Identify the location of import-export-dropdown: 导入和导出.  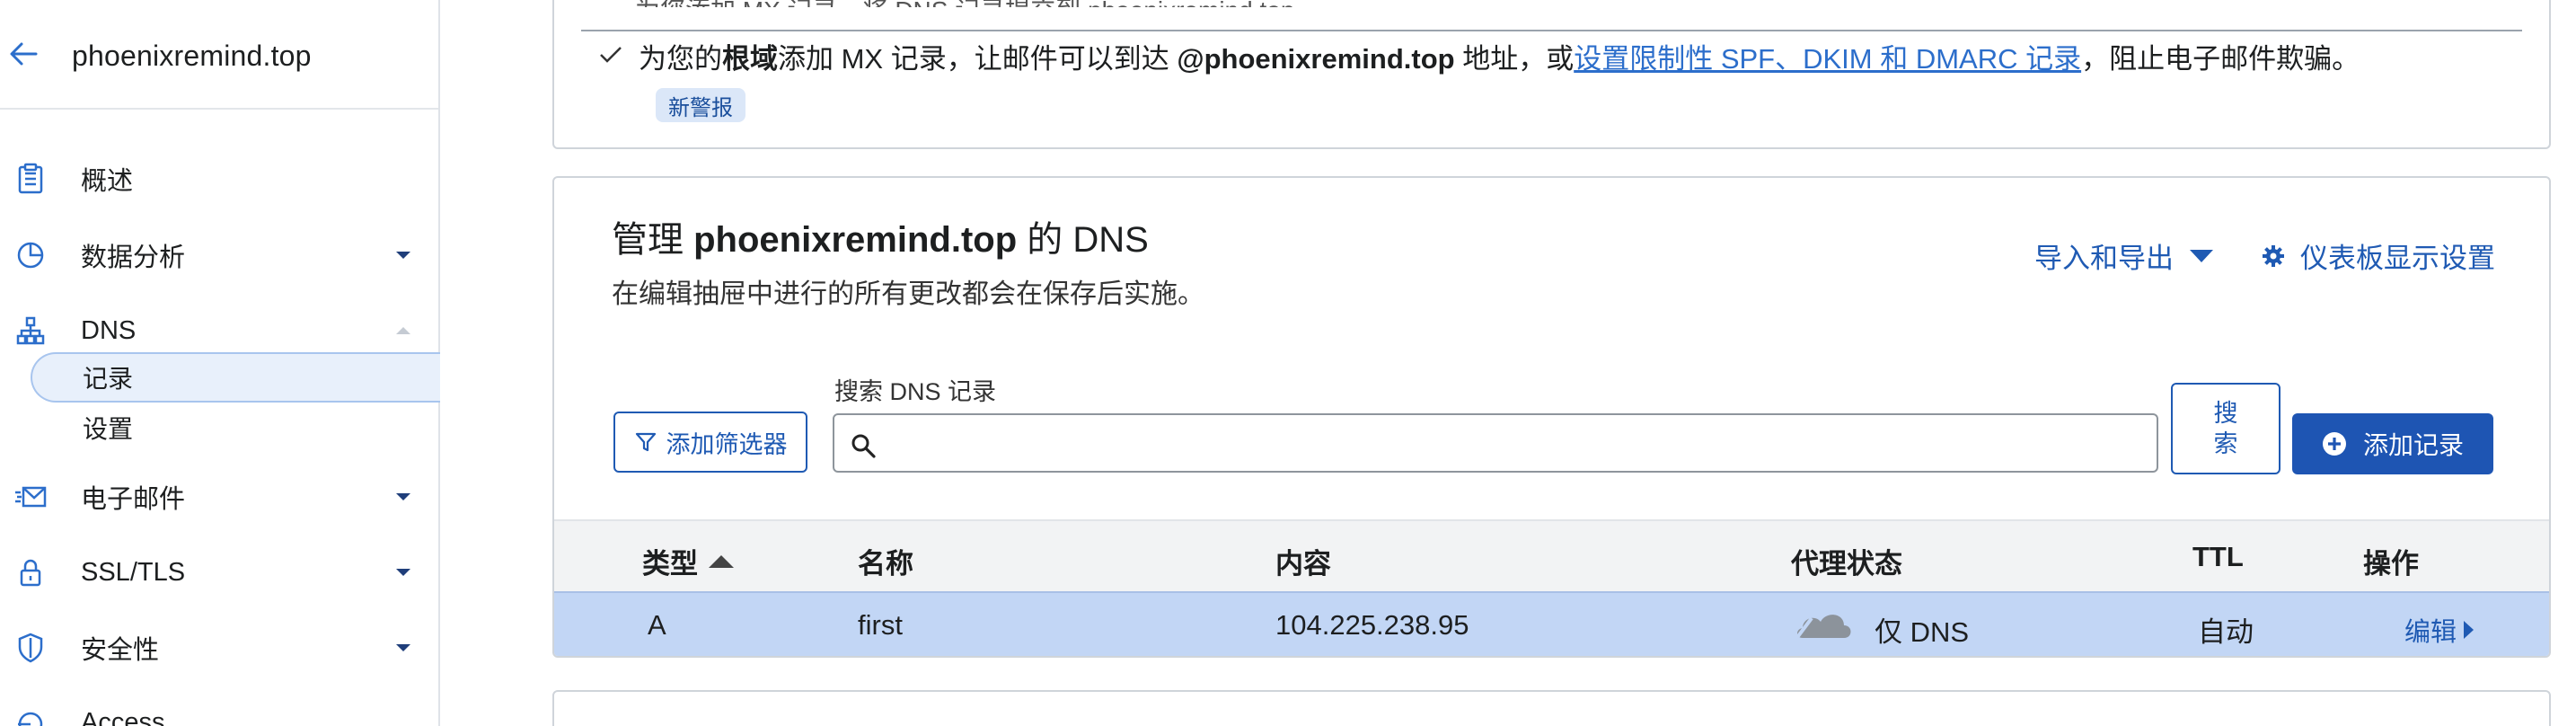
(2123, 255).